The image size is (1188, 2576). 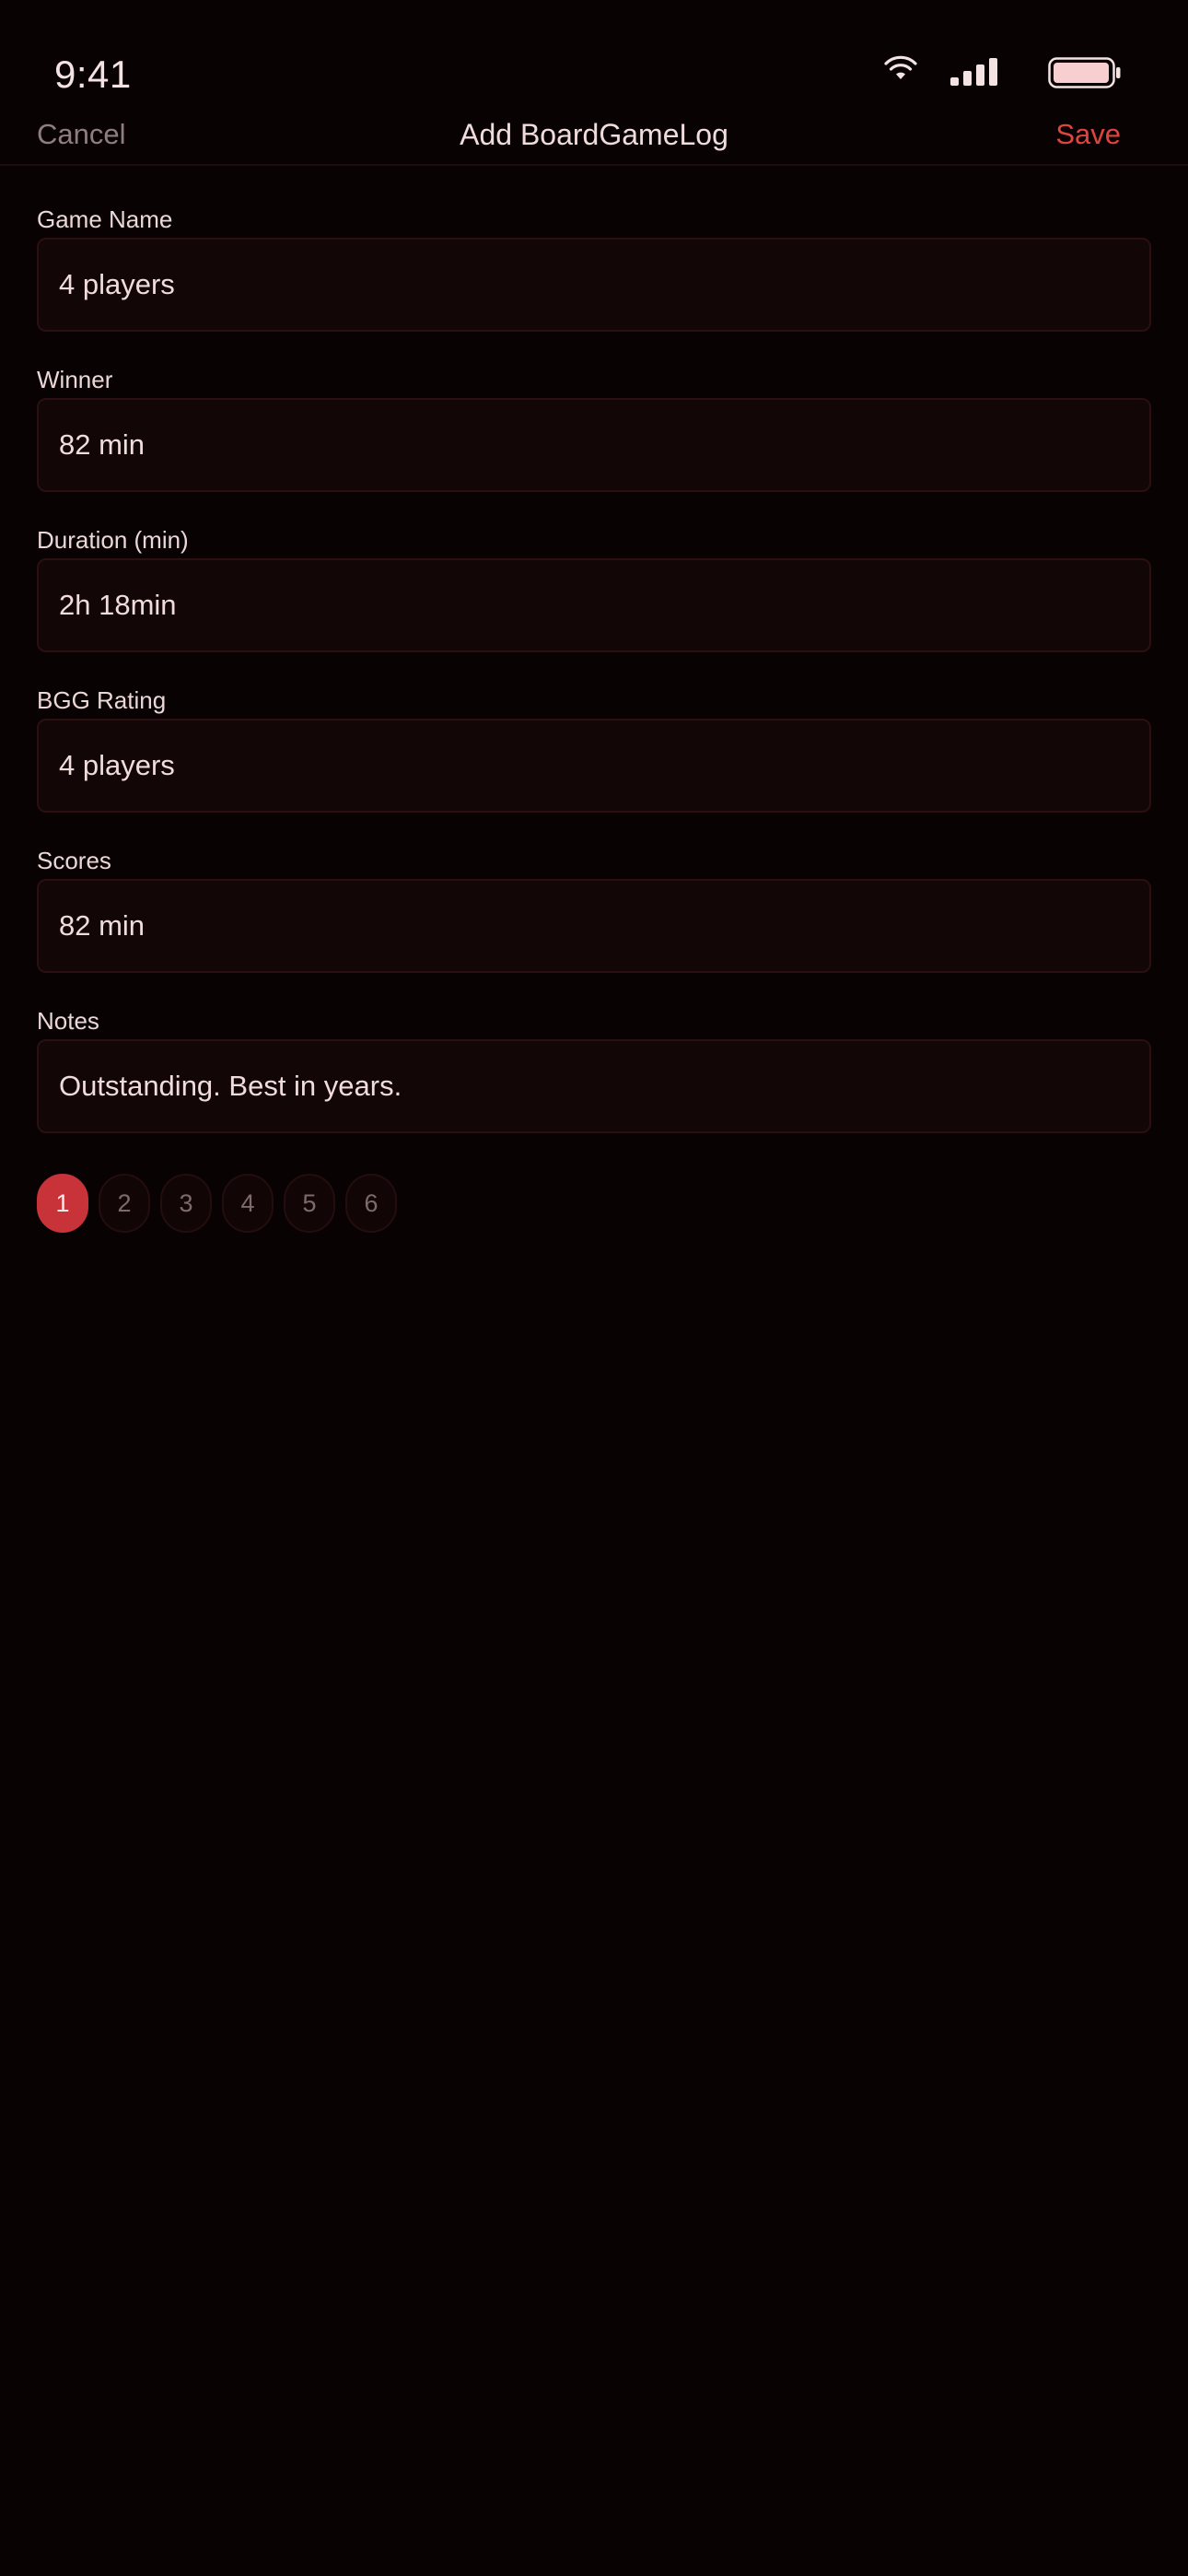 What do you see at coordinates (900, 67) in the screenshot?
I see `wifi-icon` at bounding box center [900, 67].